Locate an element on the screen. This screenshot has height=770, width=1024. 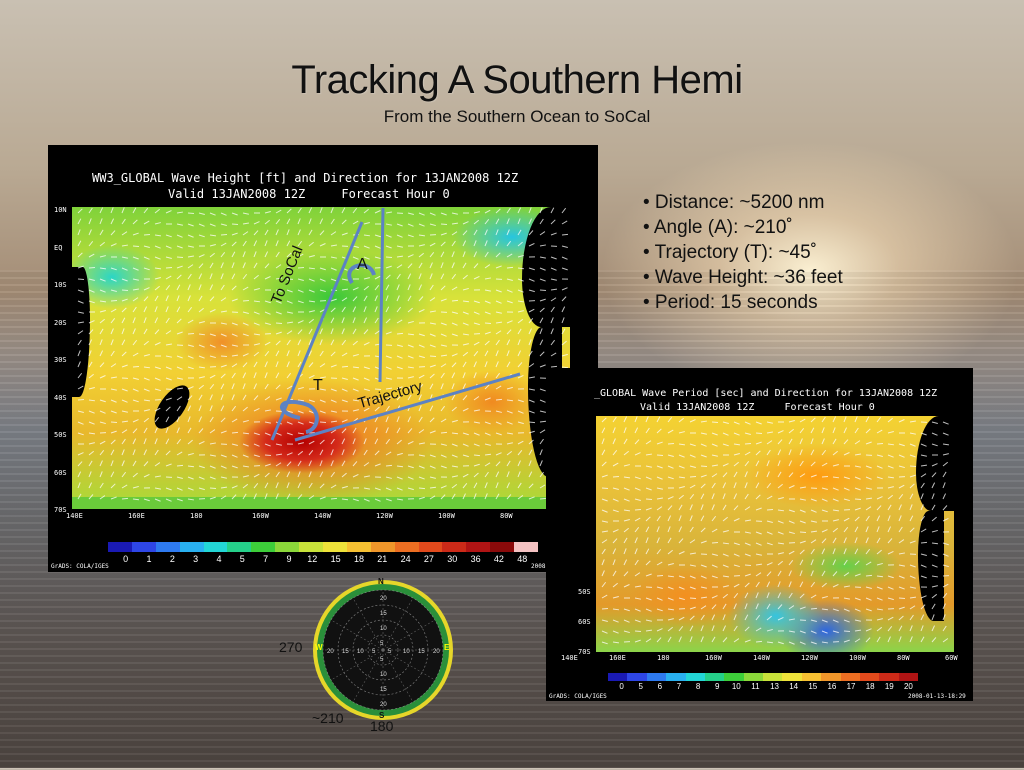
lat-label: 60S is located at coordinates (584, 622).